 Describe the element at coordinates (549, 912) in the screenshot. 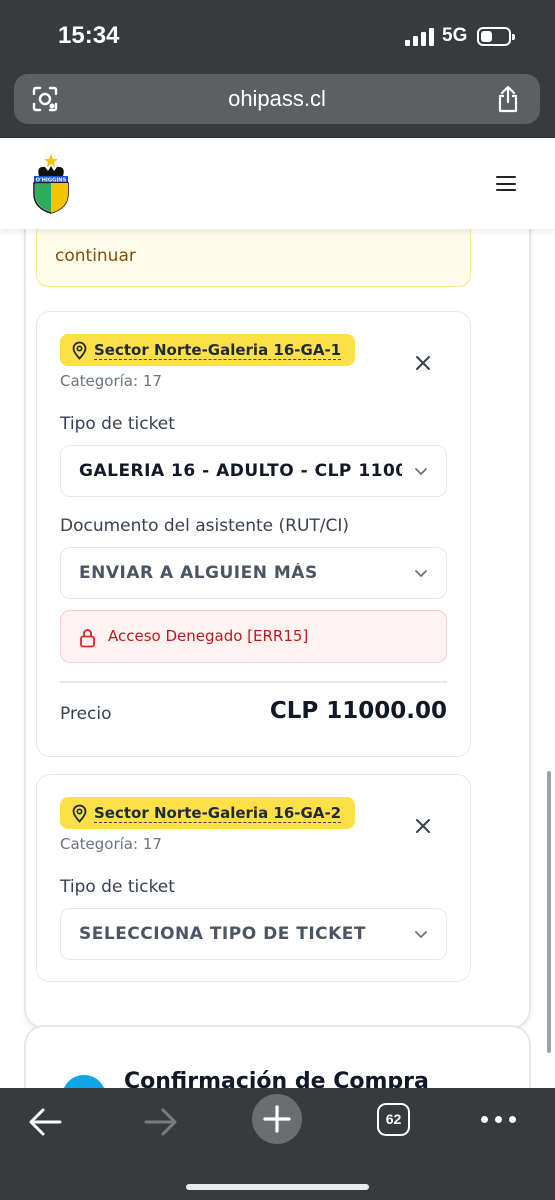

I see `scrollbar` at that location.